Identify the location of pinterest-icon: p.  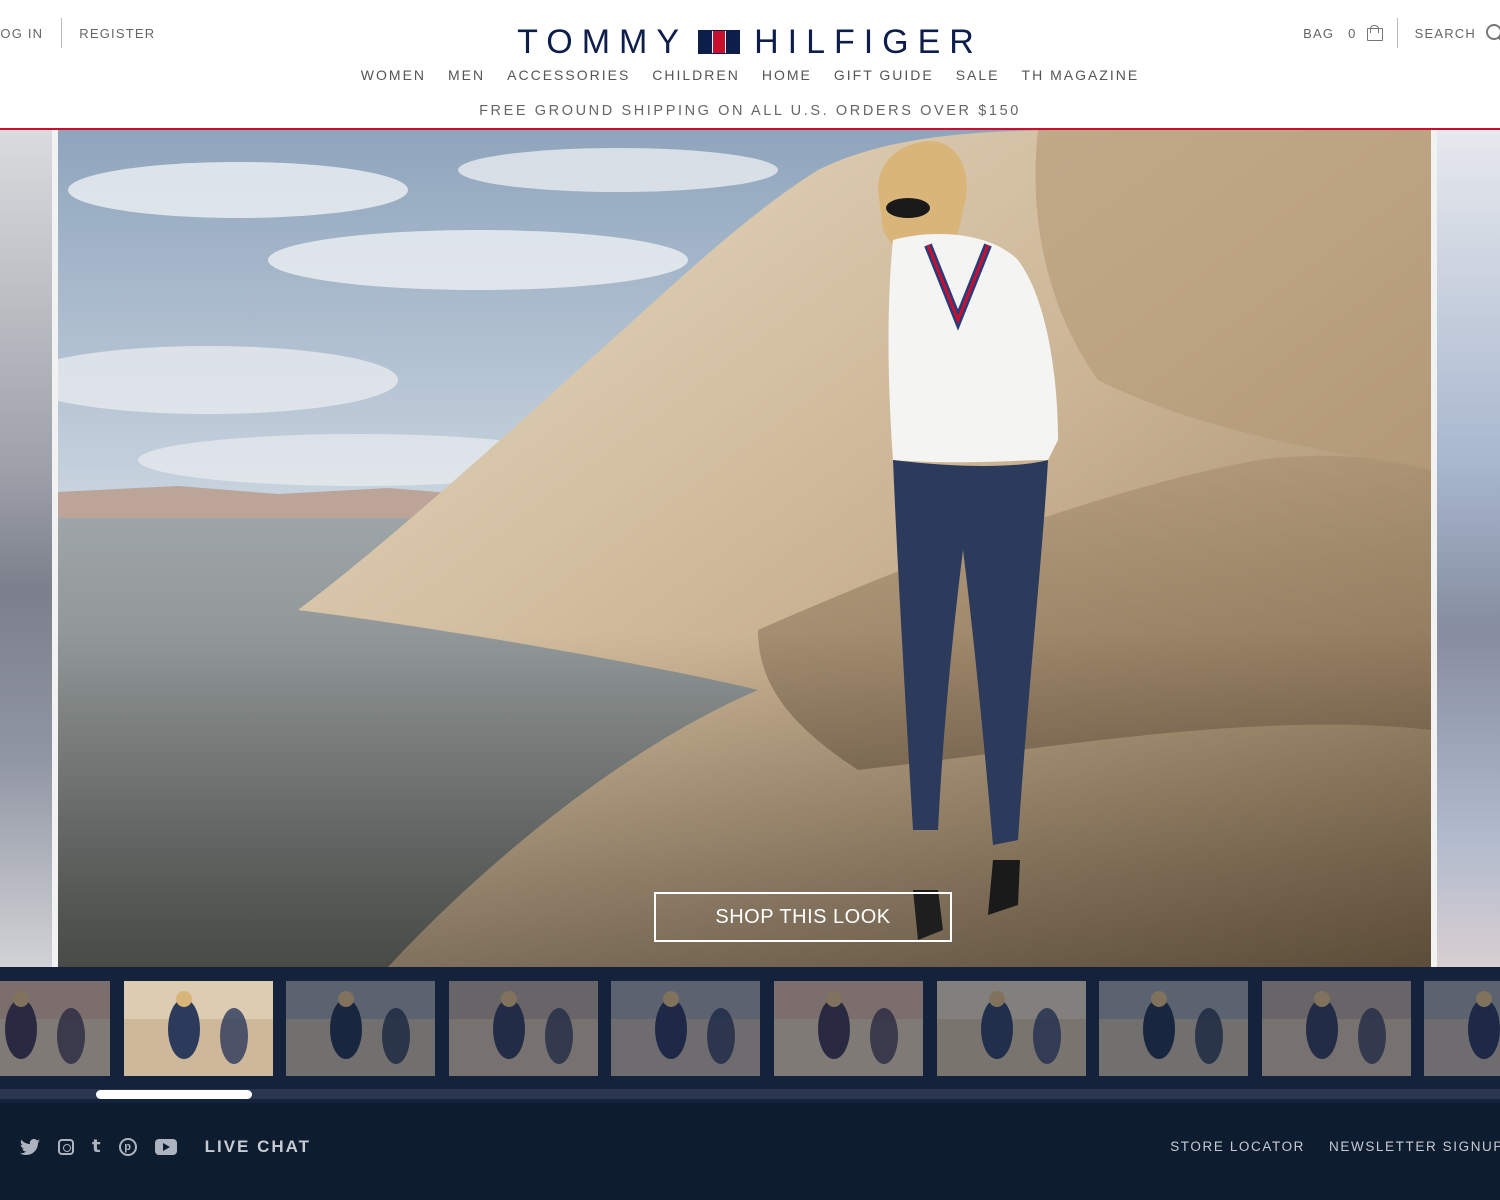
(127, 1146).